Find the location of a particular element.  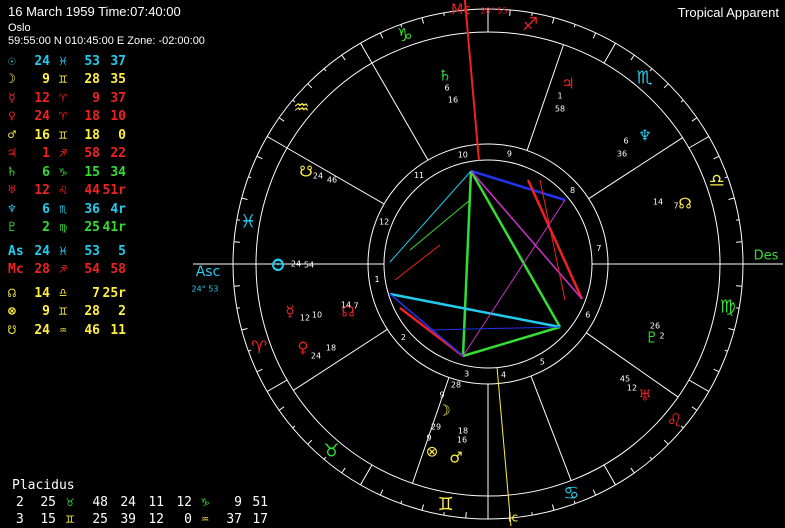

pluto-glyph: ♇ is located at coordinates (651, 338).